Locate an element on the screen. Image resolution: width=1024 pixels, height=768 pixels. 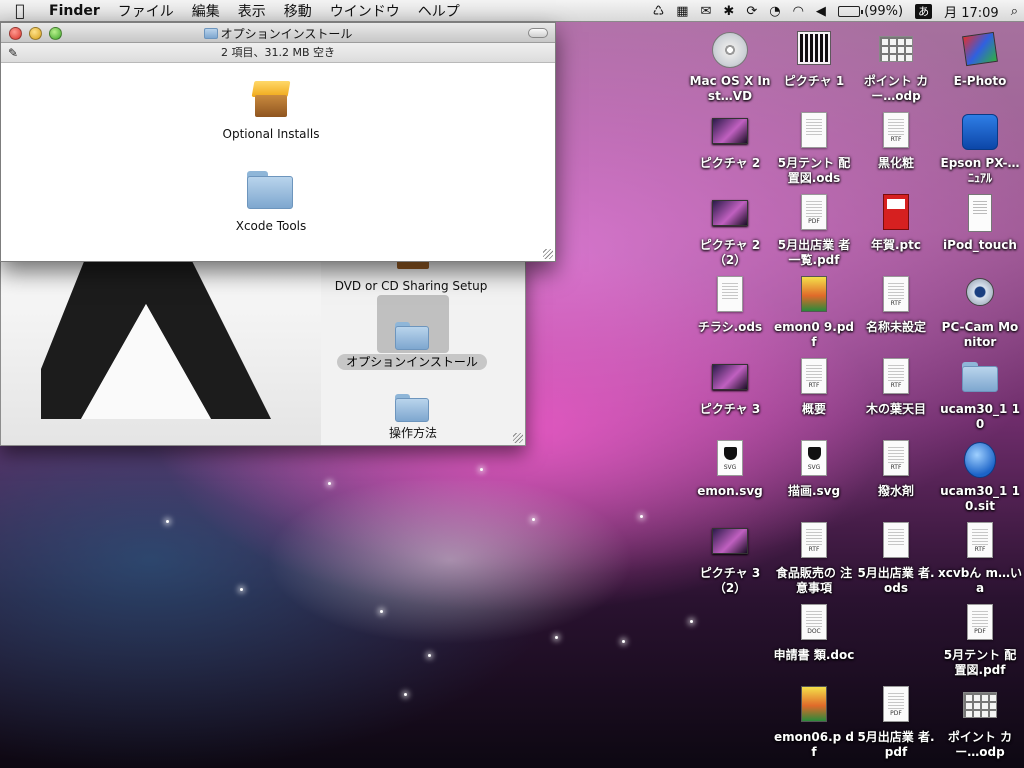
desktop-icon: emon0 9.pdf is located at coordinates (814, 313).